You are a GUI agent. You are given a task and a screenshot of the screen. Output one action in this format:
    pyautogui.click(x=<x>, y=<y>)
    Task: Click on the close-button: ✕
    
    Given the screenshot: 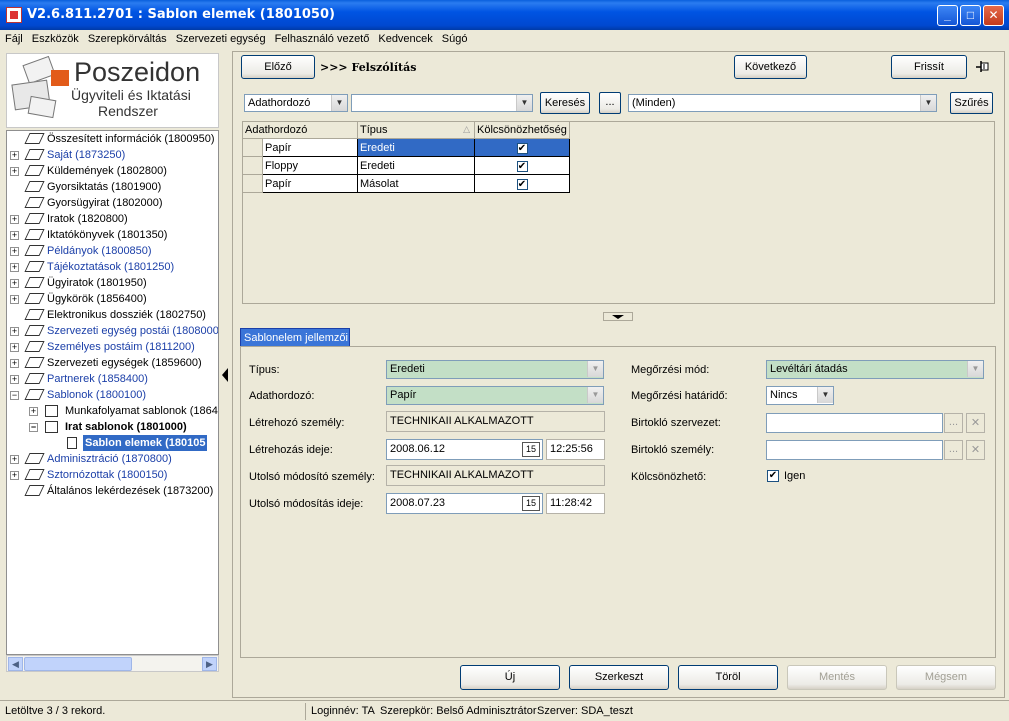 What is the action you would take?
    pyautogui.click(x=993, y=15)
    